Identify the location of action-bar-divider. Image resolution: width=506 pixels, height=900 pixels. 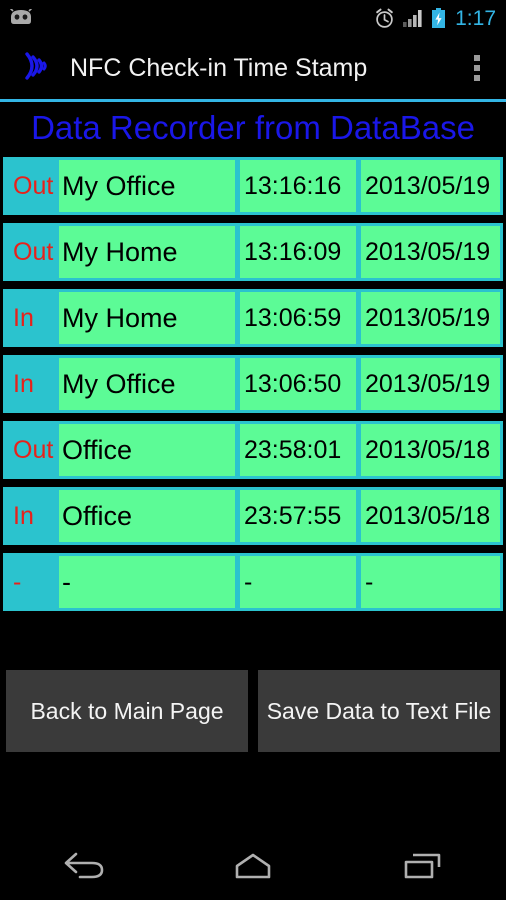
(253, 100).